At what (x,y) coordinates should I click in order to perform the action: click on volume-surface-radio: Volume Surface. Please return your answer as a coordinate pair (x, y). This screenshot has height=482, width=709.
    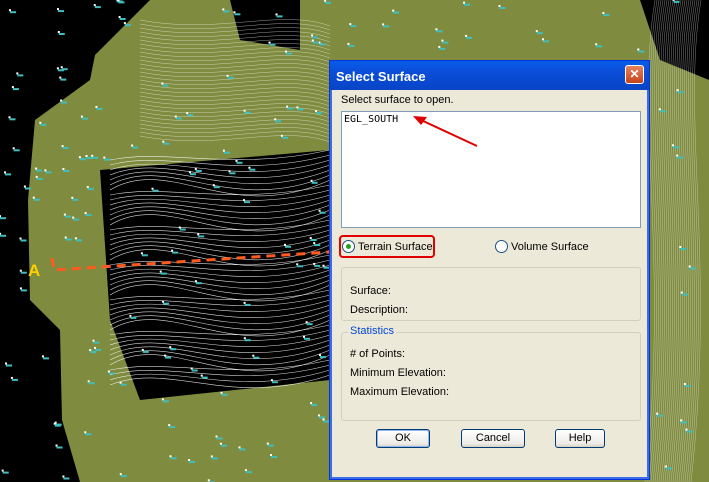
    Looking at the image, I should click on (542, 246).